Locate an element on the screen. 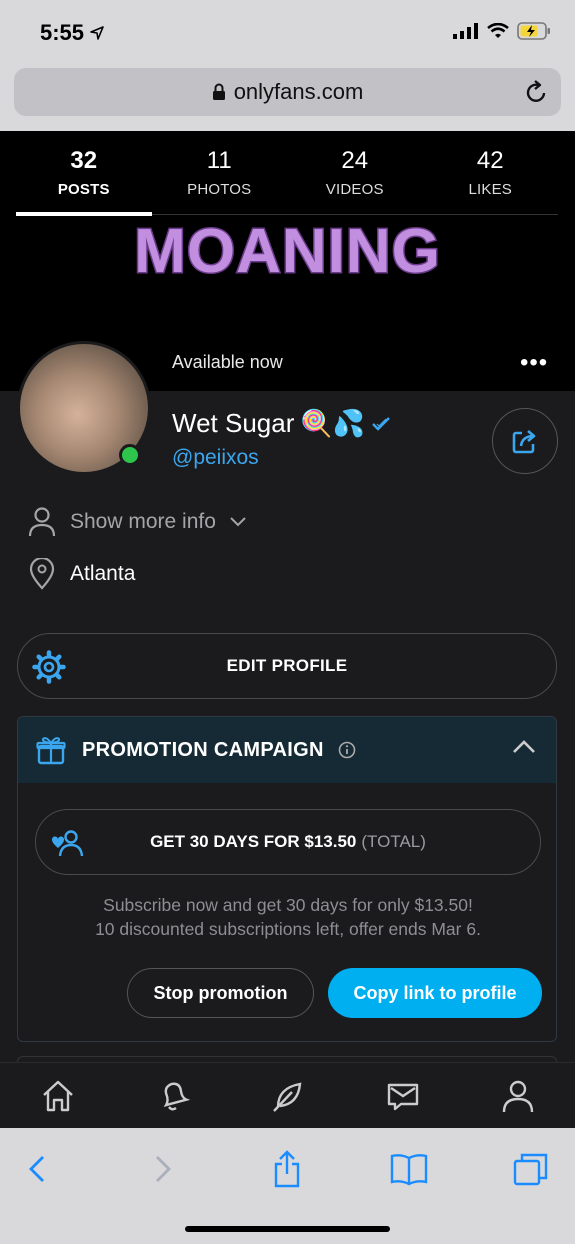 The image size is (575, 1244). info-icon is located at coordinates (347, 750).